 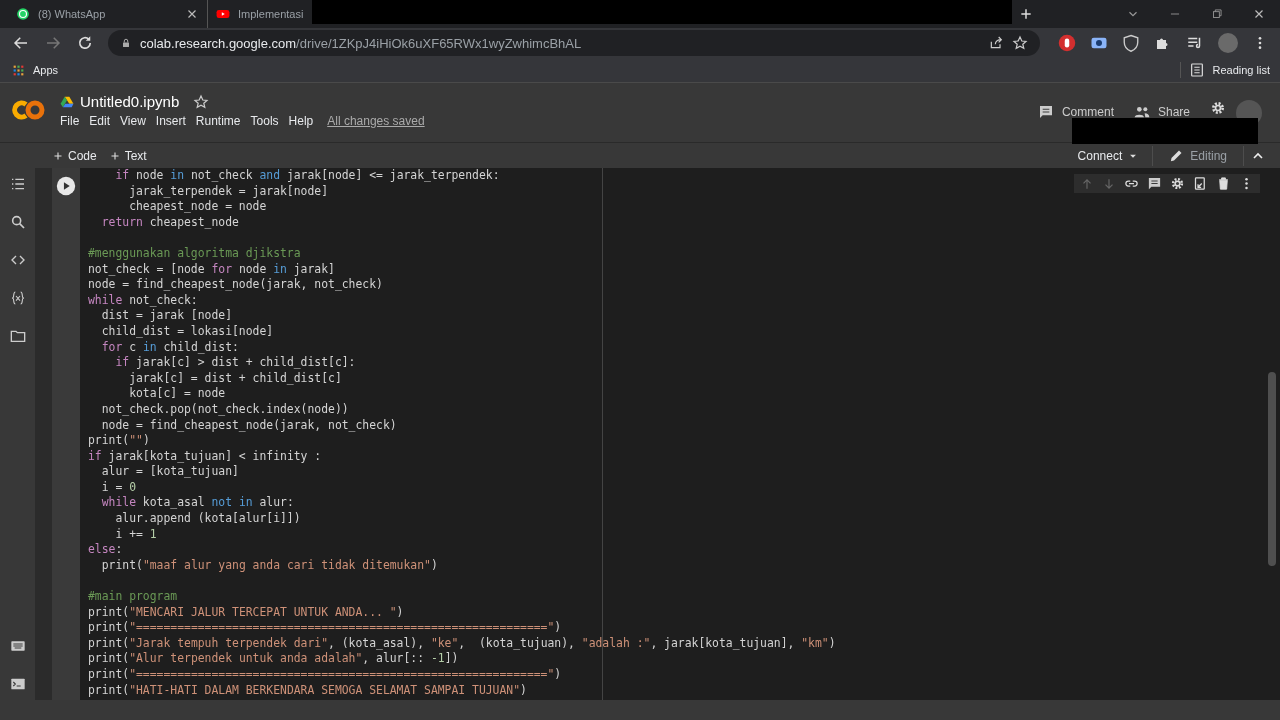 I want to click on code-line: print("Alur terpendek untuk anda adalah", alur[:: -1]), so click(x=273, y=659).